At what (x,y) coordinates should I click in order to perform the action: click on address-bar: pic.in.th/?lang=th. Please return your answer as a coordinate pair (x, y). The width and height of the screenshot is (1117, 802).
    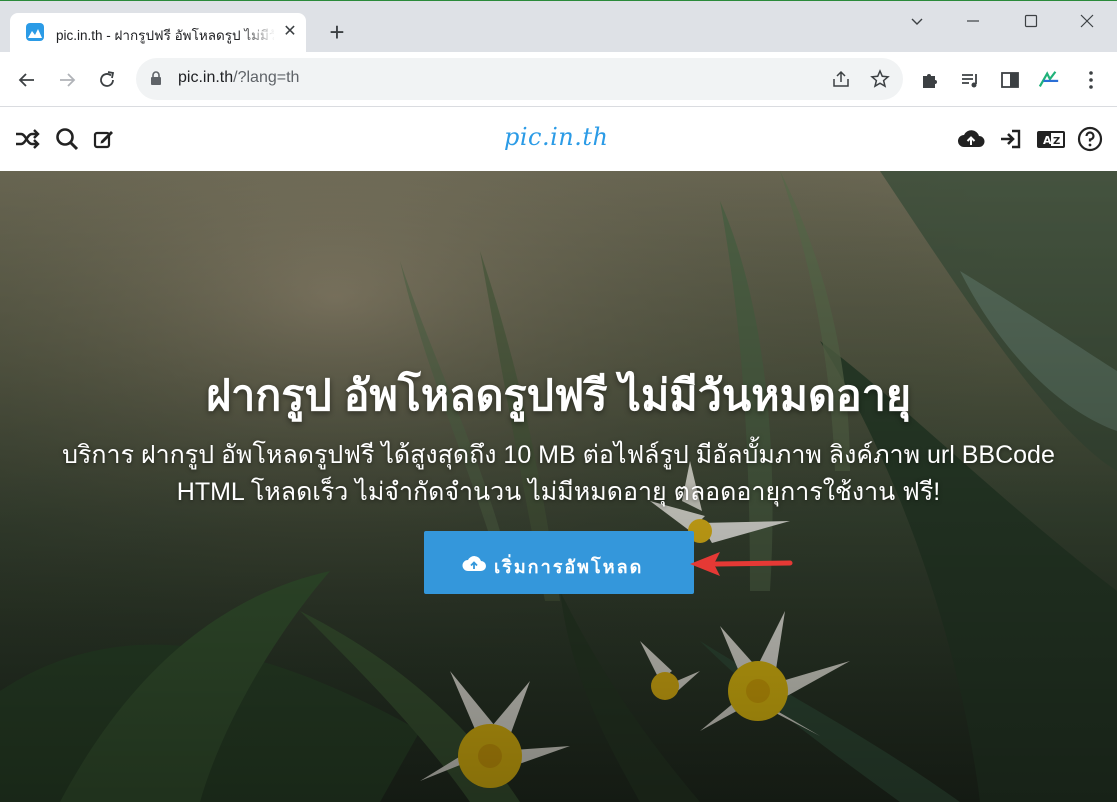
    Looking at the image, I should click on (519, 79).